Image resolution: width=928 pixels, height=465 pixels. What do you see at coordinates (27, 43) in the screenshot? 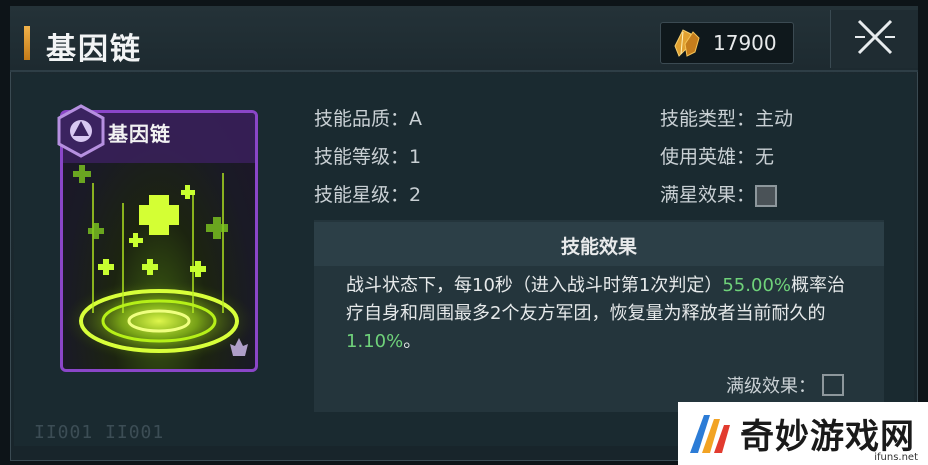
I see `title-accent-bar` at bounding box center [27, 43].